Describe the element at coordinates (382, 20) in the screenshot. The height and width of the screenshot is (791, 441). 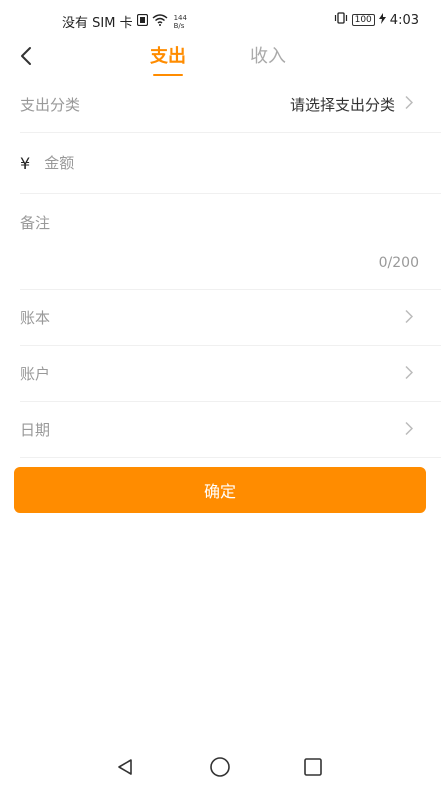
I see `charging-icon` at that location.